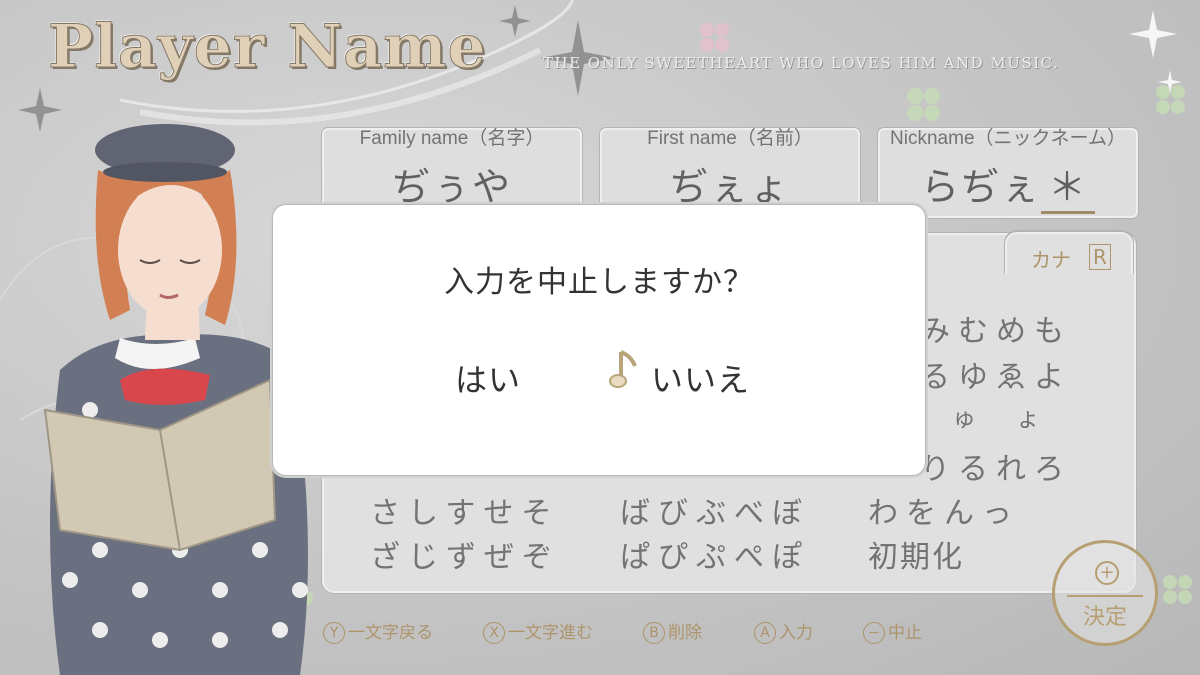 This screenshot has height=675, width=1200. I want to click on music-note-icon, so click(623, 369).